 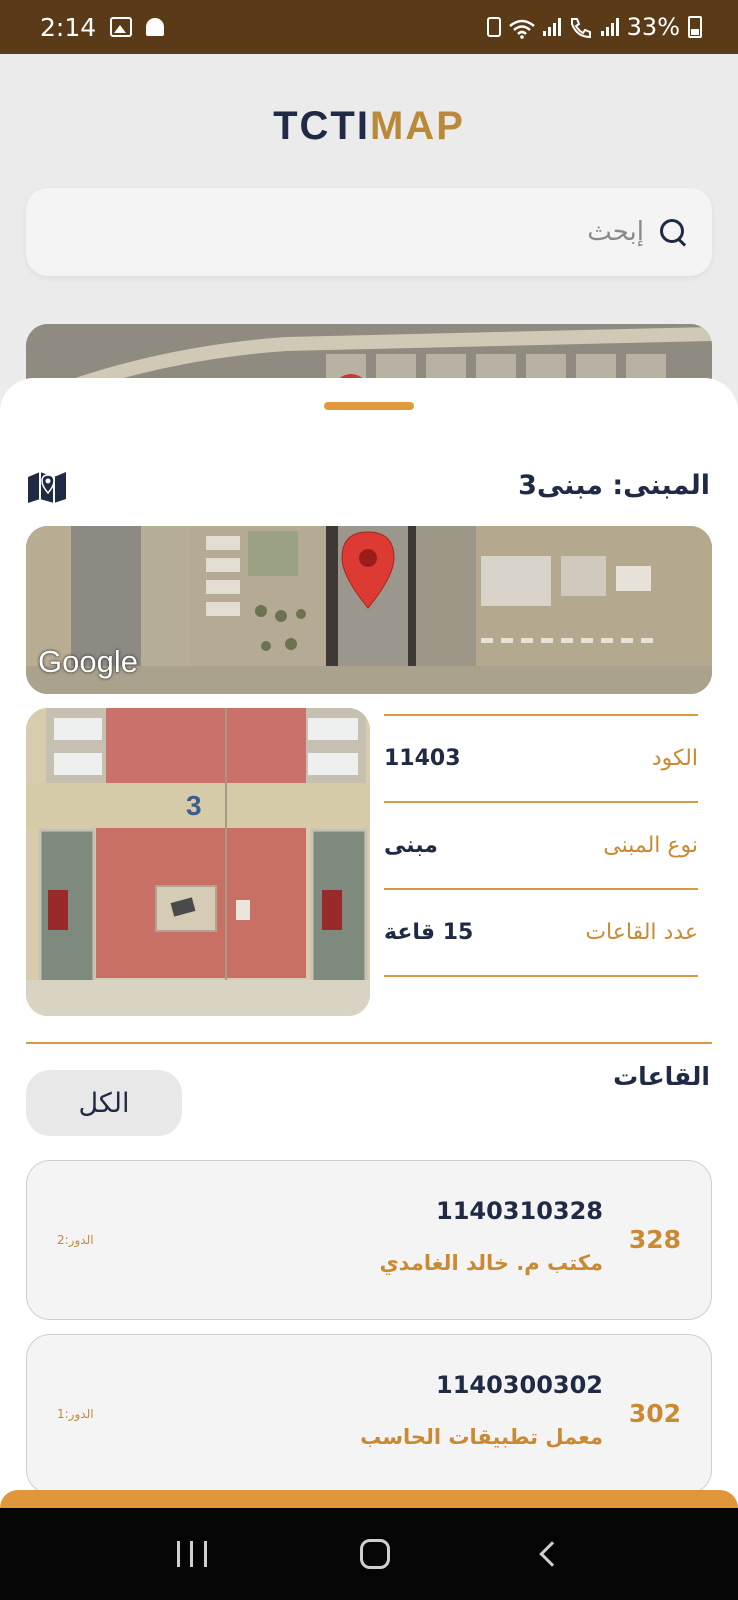 I want to click on signal-icon, so click(x=551, y=27).